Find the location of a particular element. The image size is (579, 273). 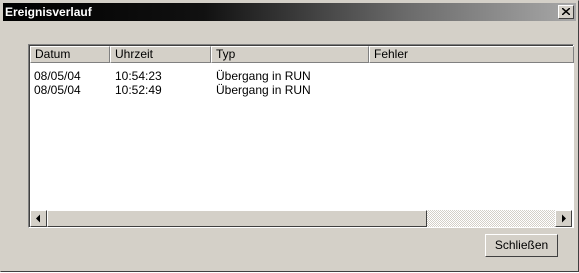

arrow-left-icon is located at coordinates (38, 218).